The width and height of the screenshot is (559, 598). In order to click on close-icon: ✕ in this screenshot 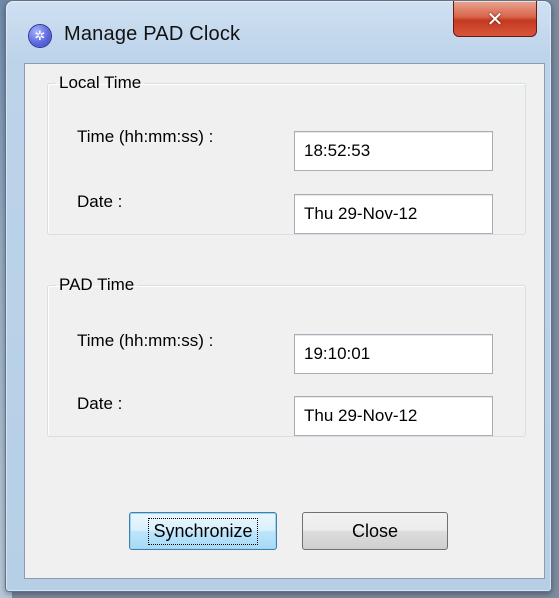, I will do `click(495, 18)`.